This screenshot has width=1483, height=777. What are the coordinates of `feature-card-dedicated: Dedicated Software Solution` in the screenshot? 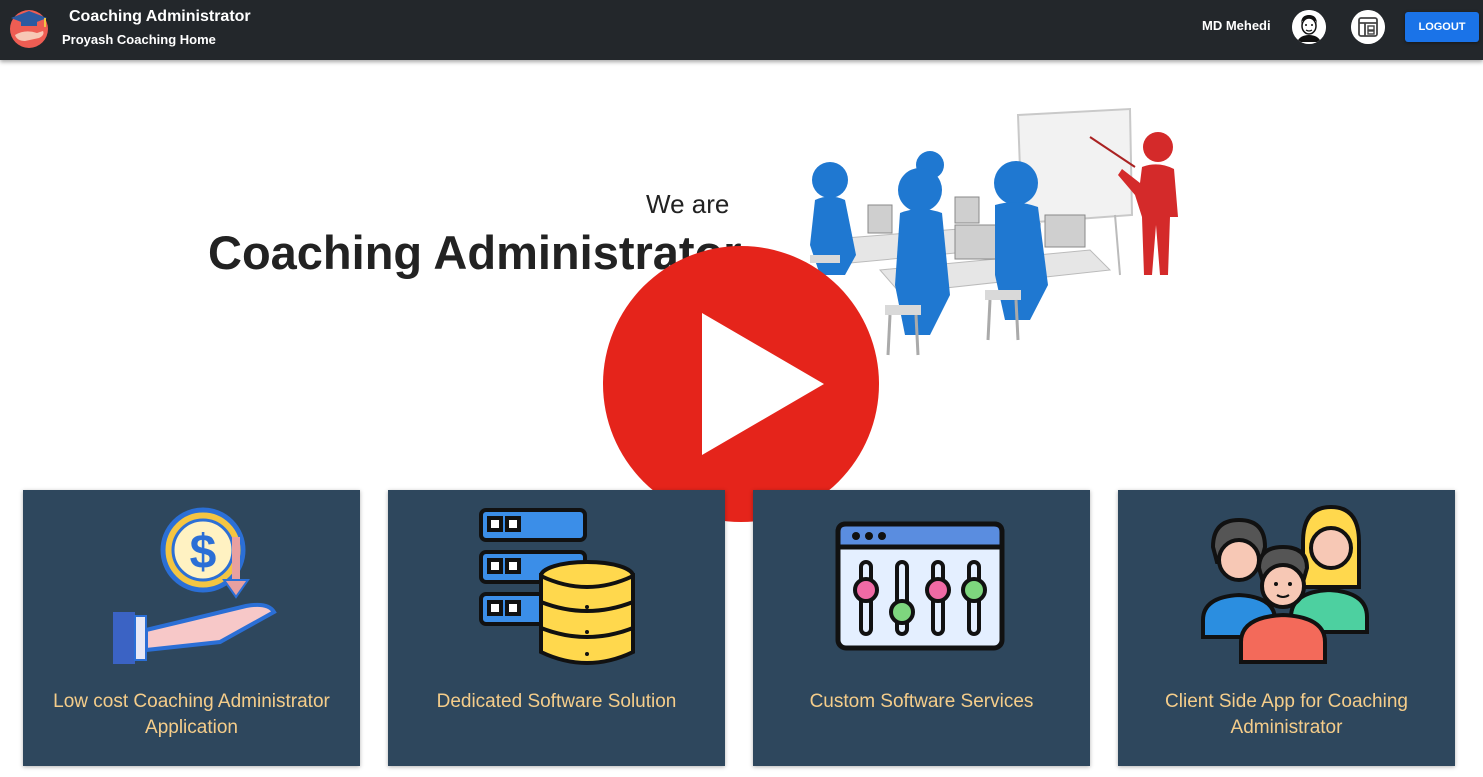 It's located at (556, 628).